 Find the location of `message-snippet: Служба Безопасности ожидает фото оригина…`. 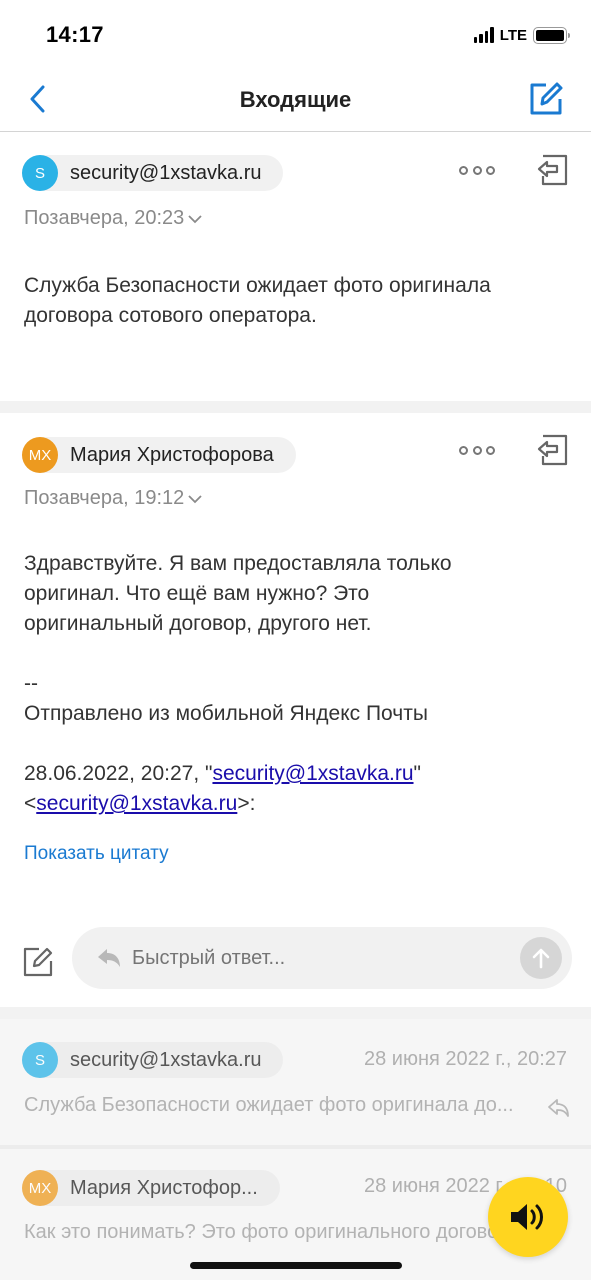

message-snippet: Служба Безопасности ожидает фото оригина… is located at coordinates (269, 1105).